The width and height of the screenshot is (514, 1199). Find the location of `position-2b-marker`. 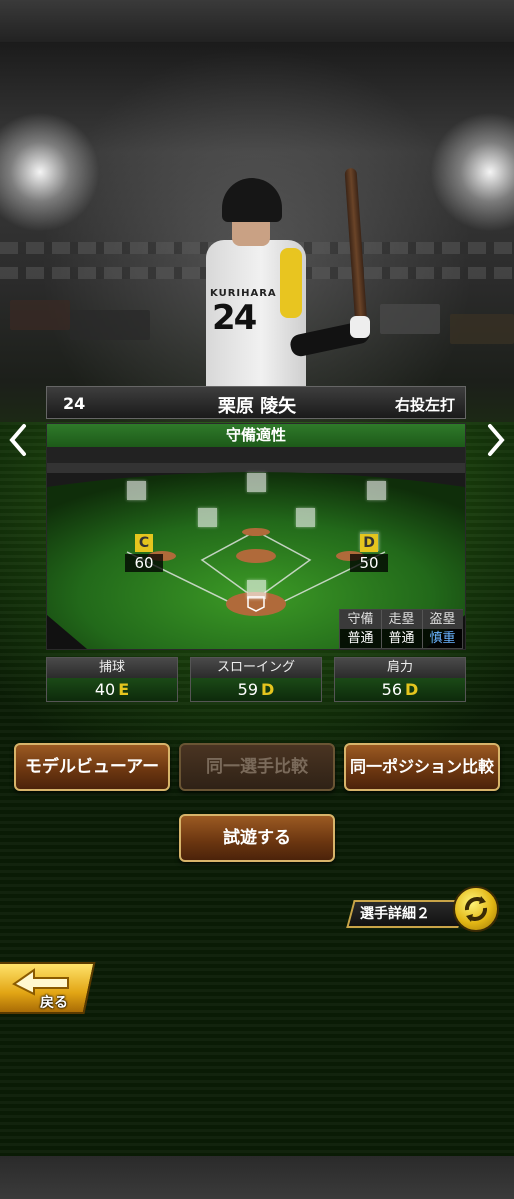

position-2b-marker is located at coordinates (305, 517).